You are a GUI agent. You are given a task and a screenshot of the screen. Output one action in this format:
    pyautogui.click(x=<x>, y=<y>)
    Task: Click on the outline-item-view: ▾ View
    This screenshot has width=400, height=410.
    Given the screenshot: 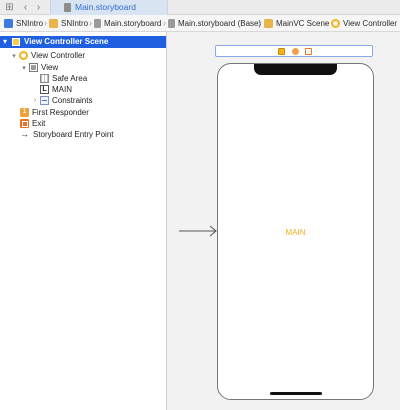 What is the action you would take?
    pyautogui.click(x=39, y=67)
    